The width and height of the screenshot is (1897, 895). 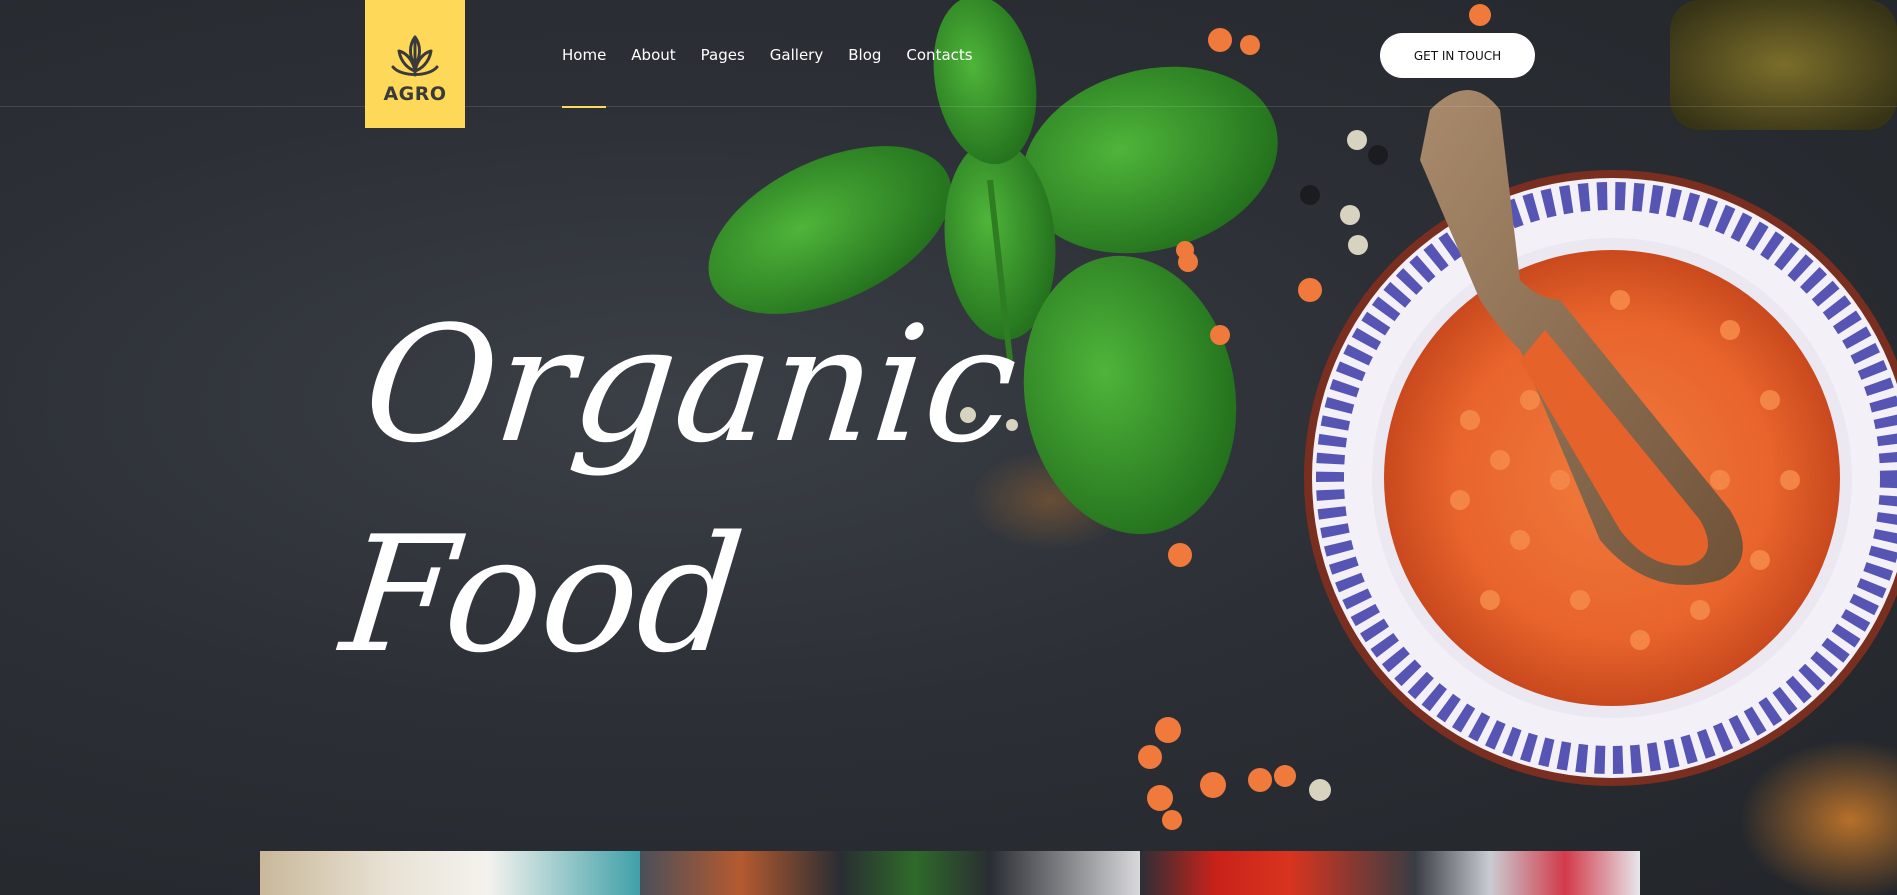 What do you see at coordinates (450, 873) in the screenshot?
I see `oats-milk-thumbnail` at bounding box center [450, 873].